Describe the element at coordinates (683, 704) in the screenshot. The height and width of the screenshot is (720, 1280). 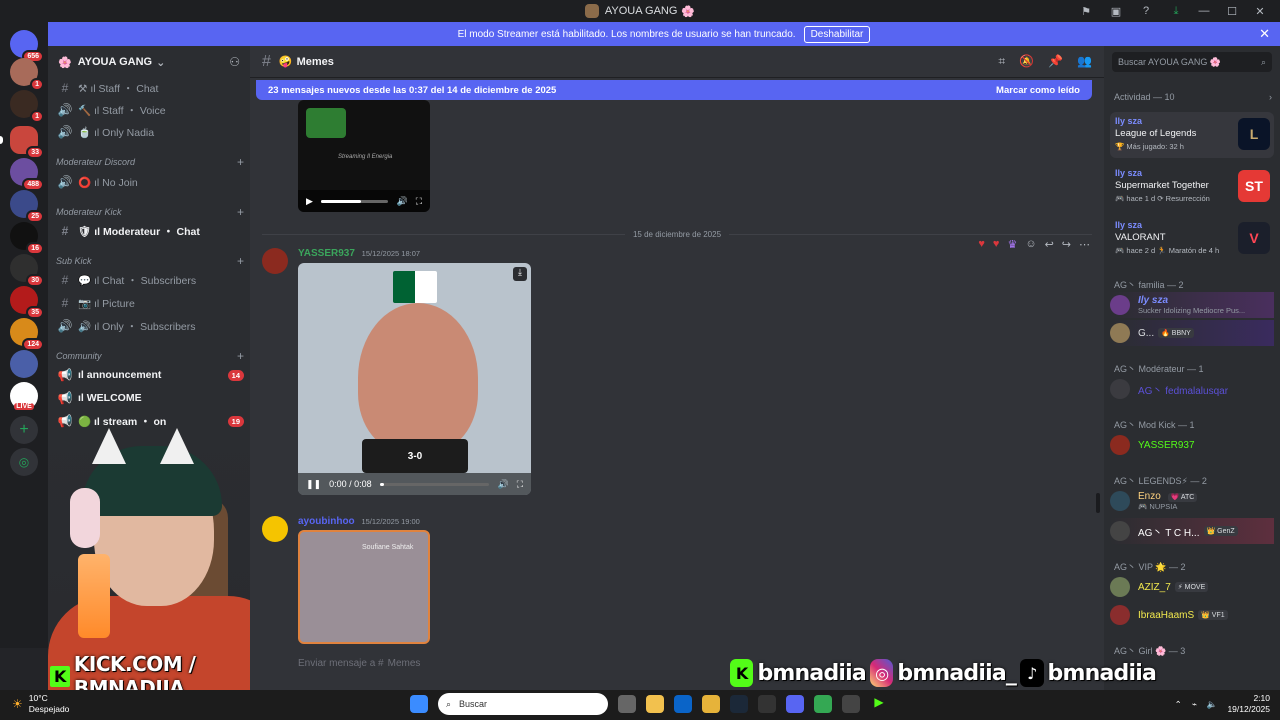
I see `outlook-icon` at that location.